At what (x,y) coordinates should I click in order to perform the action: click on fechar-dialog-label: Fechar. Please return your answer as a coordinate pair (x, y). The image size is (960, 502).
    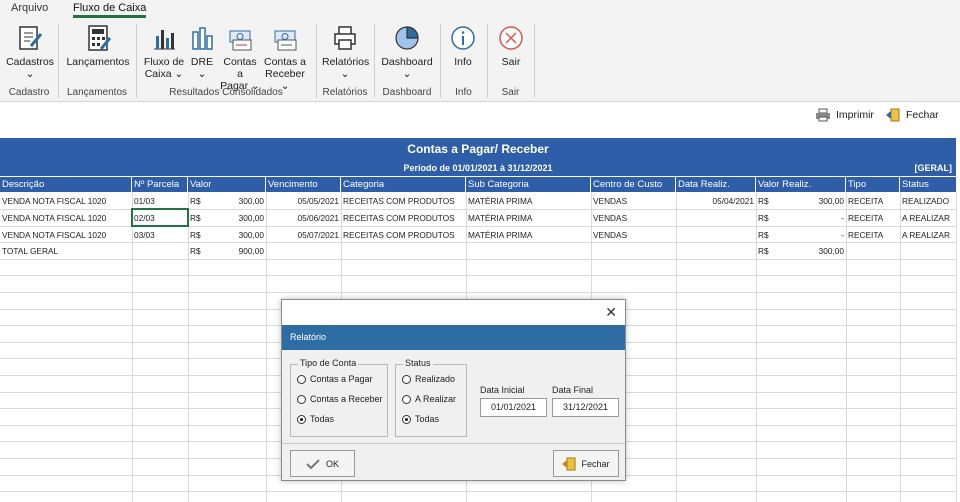
    Looking at the image, I should click on (595, 463).